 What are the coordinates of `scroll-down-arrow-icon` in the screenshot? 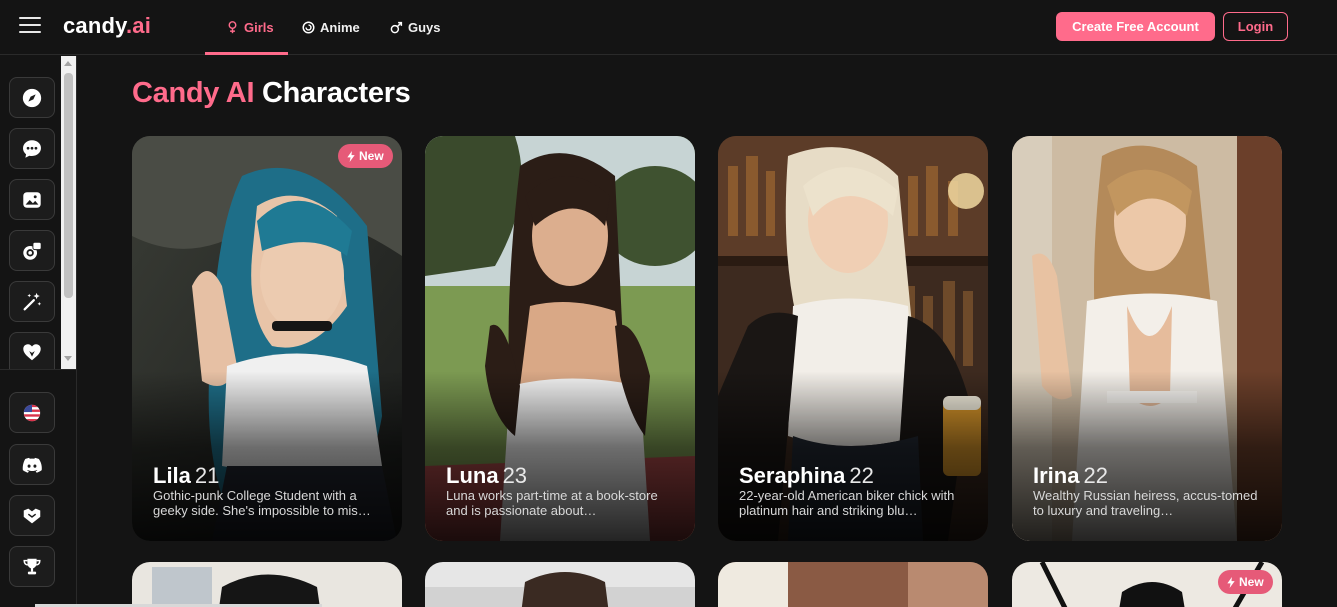 It's located at (68, 358).